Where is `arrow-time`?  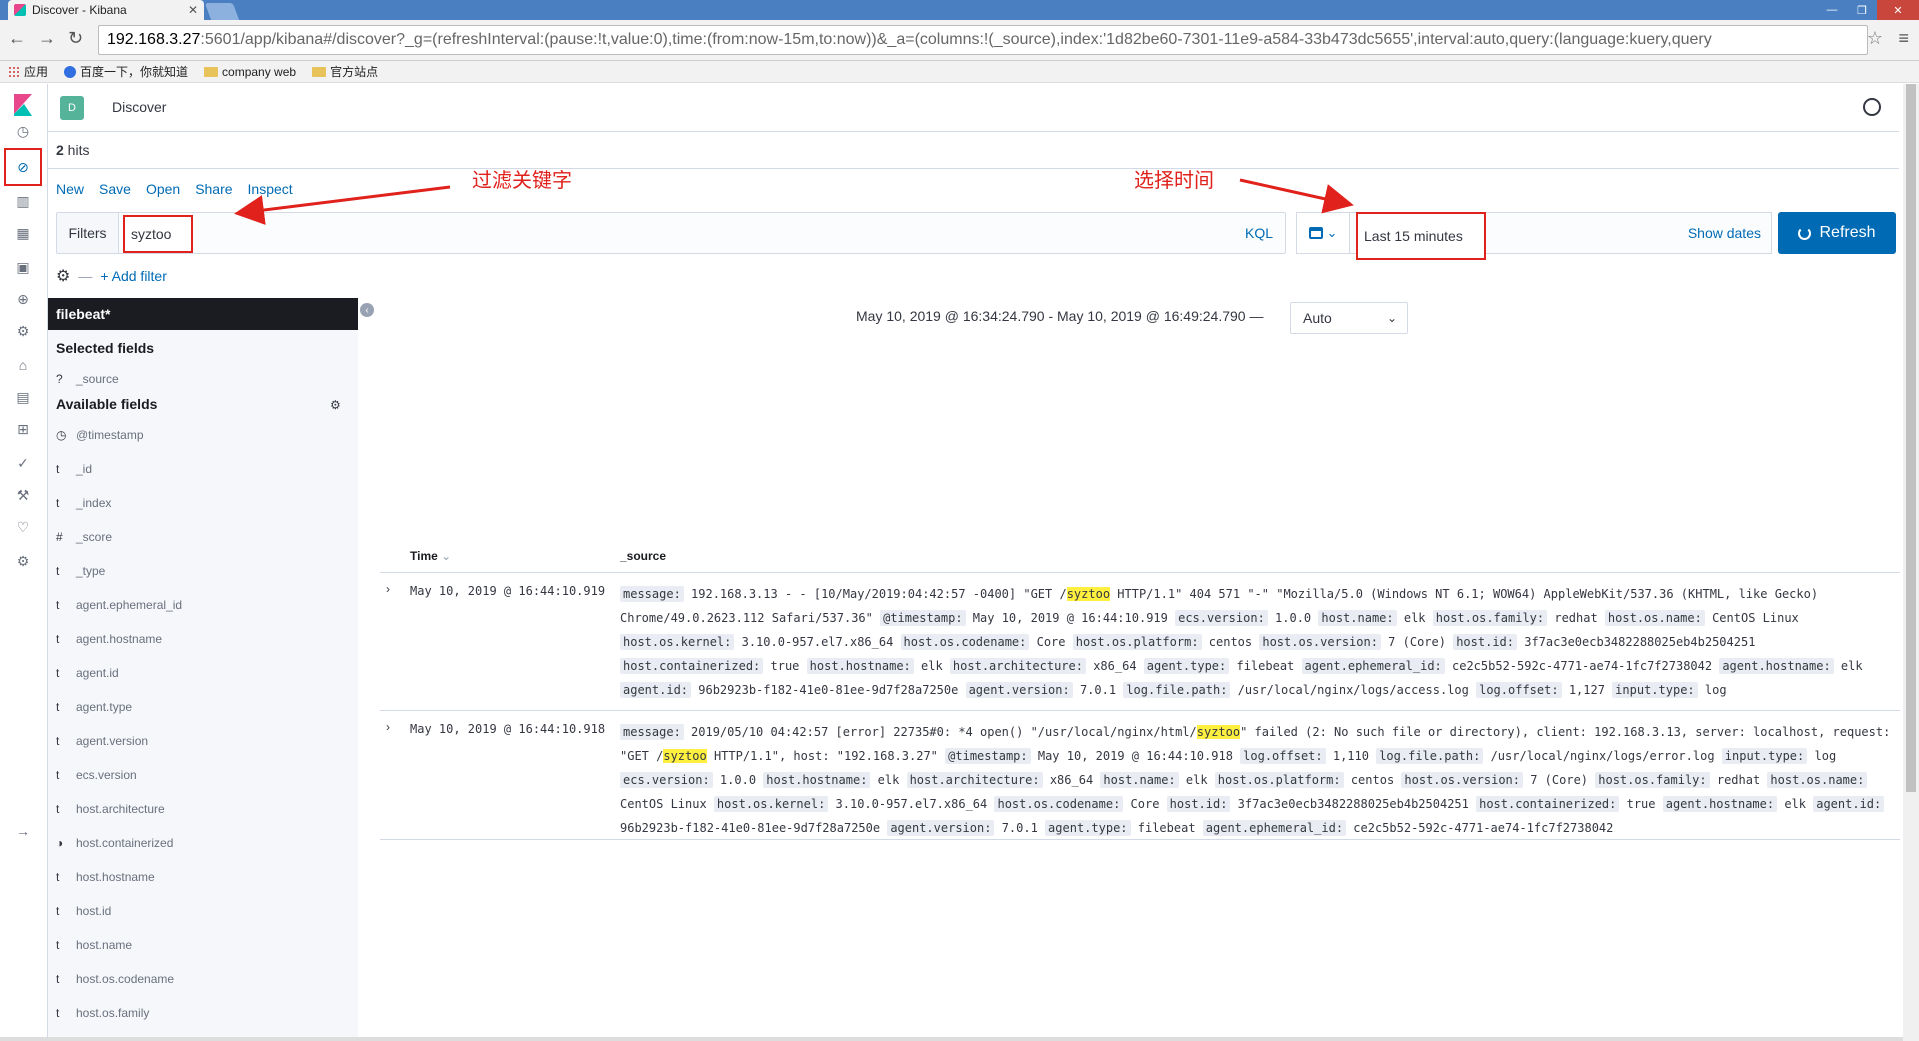 arrow-time is located at coordinates (1296, 196).